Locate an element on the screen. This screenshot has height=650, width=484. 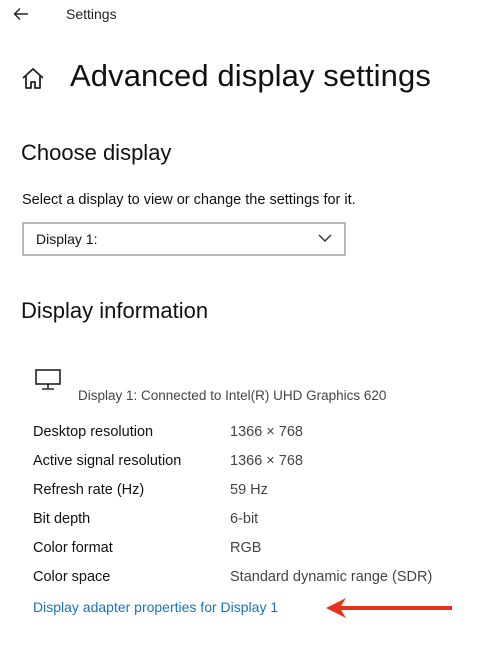
bit-depth-label: Bit depth is located at coordinates (62, 519).